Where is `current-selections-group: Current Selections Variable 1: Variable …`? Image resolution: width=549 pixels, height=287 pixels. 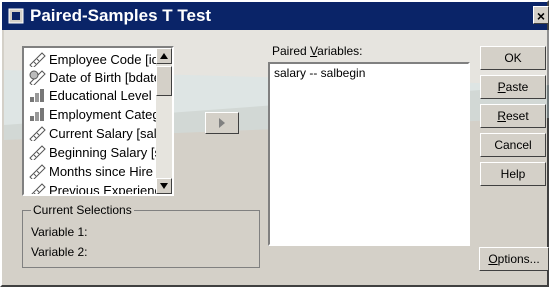 current-selections-group: Current Selections Variable 1: Variable … is located at coordinates (141, 235).